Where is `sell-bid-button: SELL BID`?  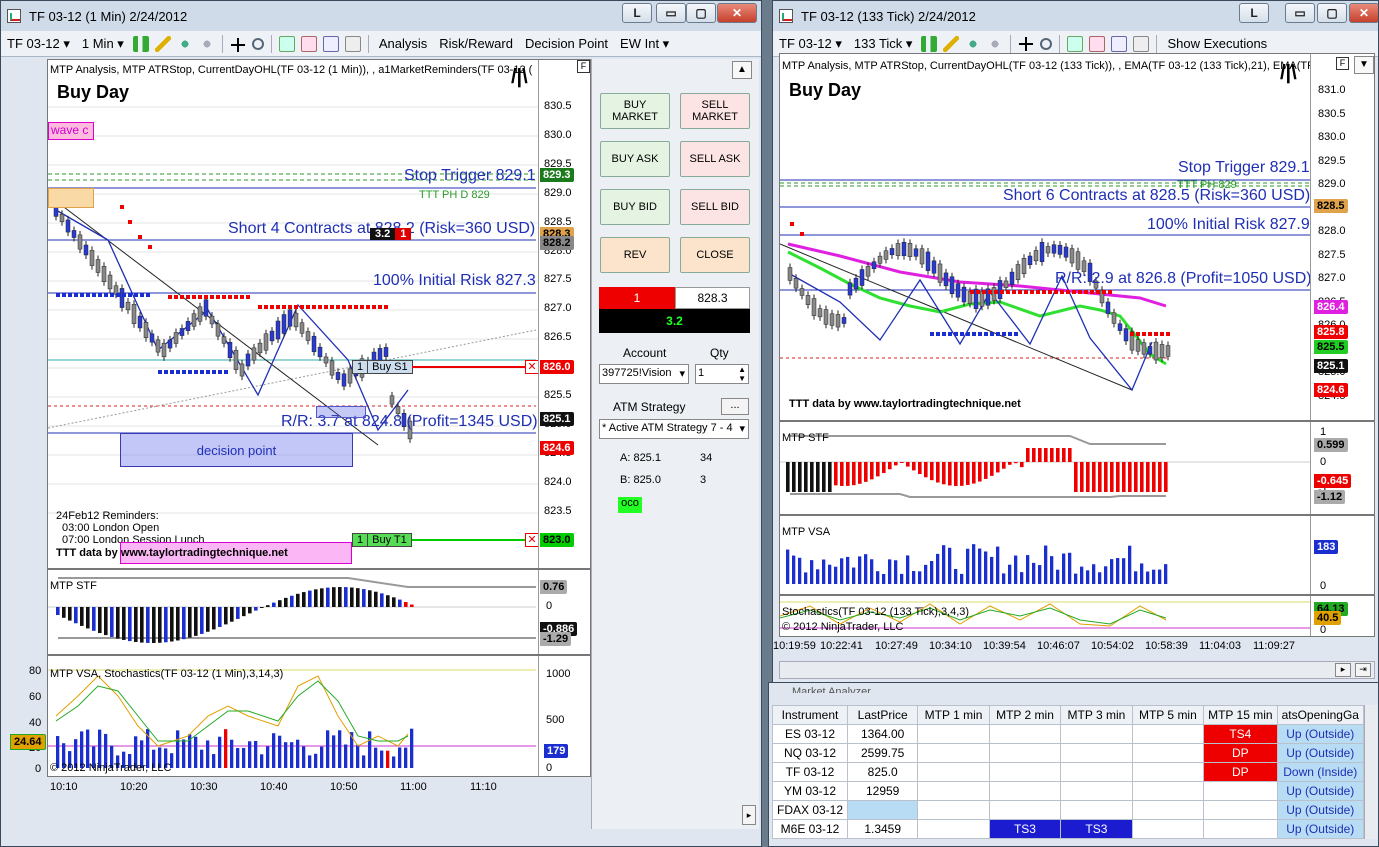
sell-bid-button: SELL BID is located at coordinates (715, 207).